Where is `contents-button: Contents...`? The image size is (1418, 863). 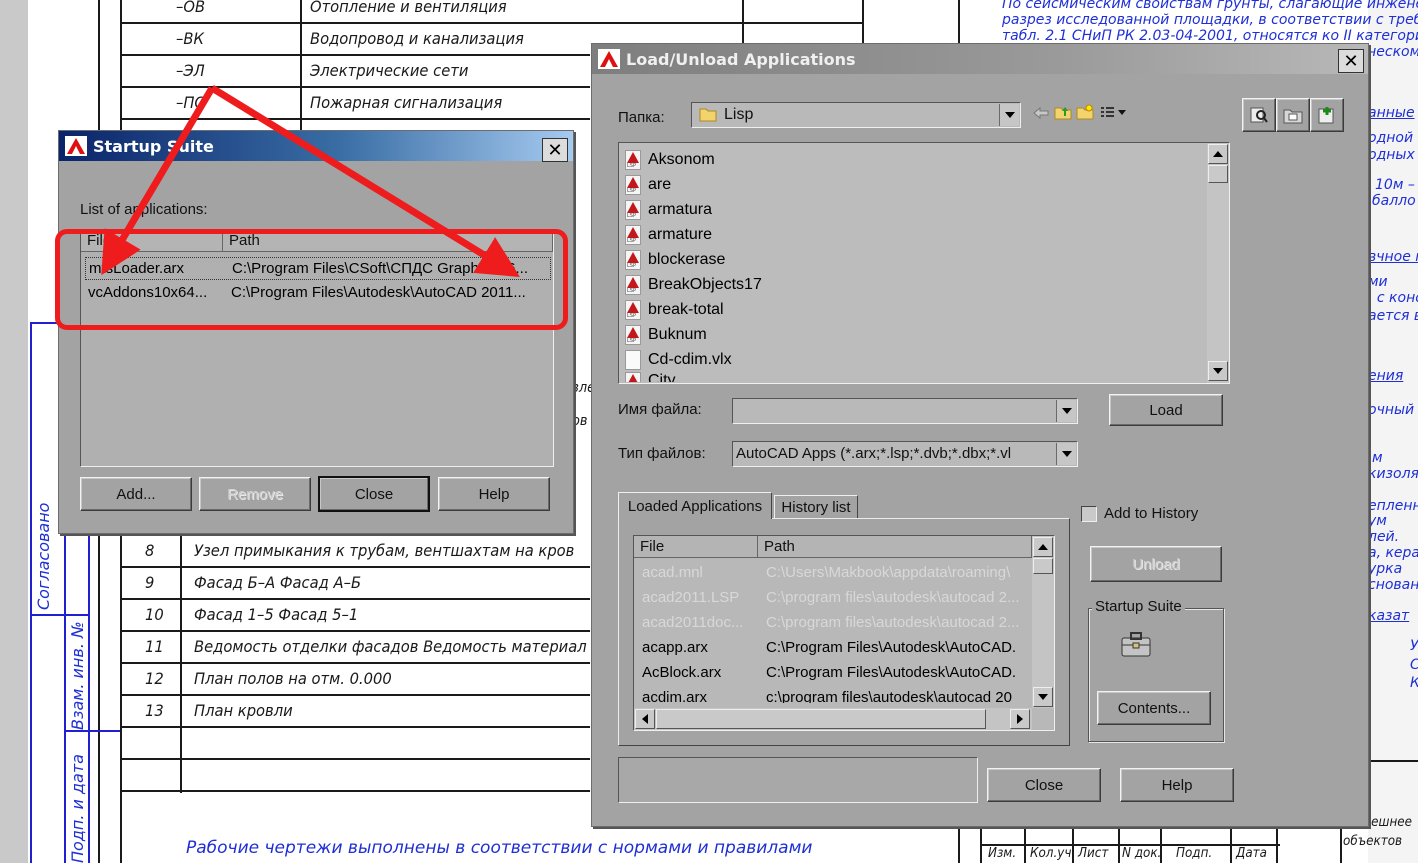
contents-button: Contents... is located at coordinates (1154, 708).